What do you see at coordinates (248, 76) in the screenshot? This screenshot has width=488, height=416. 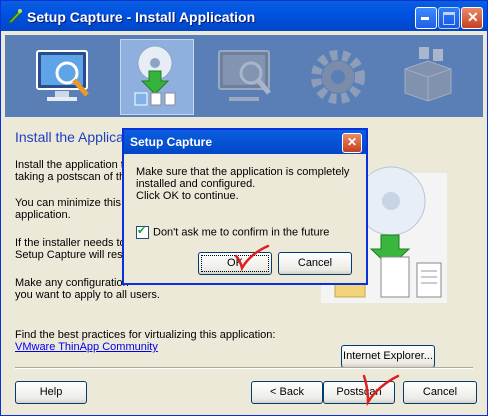 I see `monitor-search-gray-icon` at bounding box center [248, 76].